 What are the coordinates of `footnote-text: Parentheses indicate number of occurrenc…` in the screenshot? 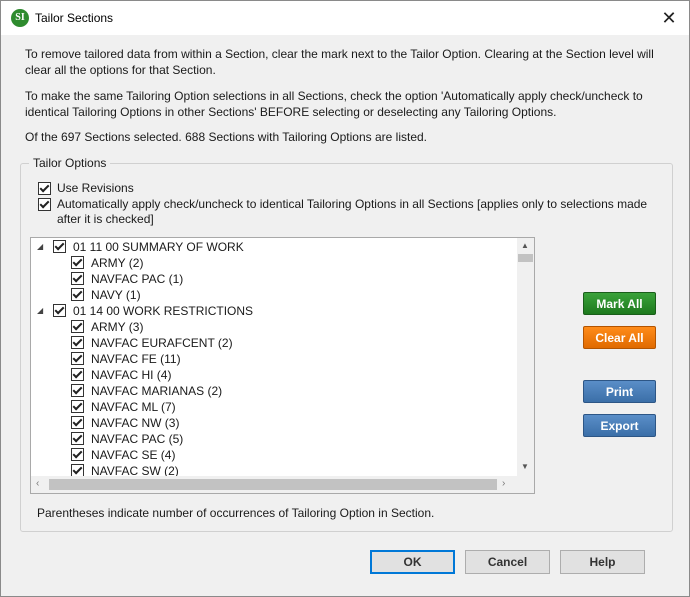 It's located at (236, 513).